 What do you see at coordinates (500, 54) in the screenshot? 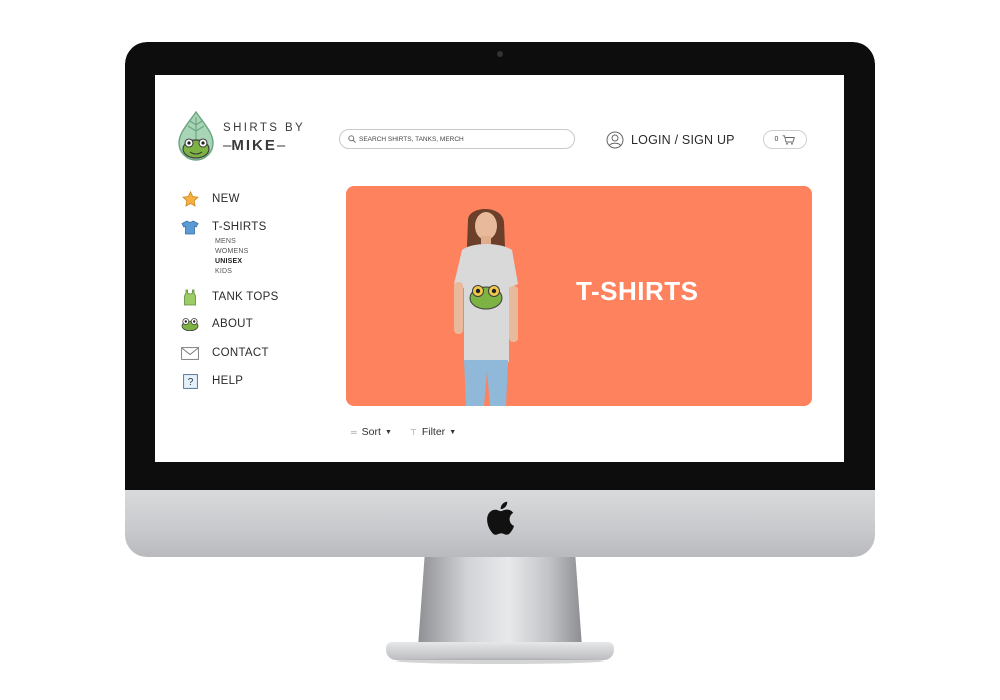
I see `camera-icon` at bounding box center [500, 54].